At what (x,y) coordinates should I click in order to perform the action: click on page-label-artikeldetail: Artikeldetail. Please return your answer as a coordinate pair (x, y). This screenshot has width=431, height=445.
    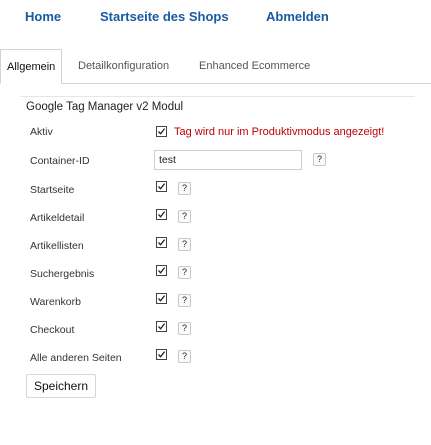
    Looking at the image, I should click on (57, 218).